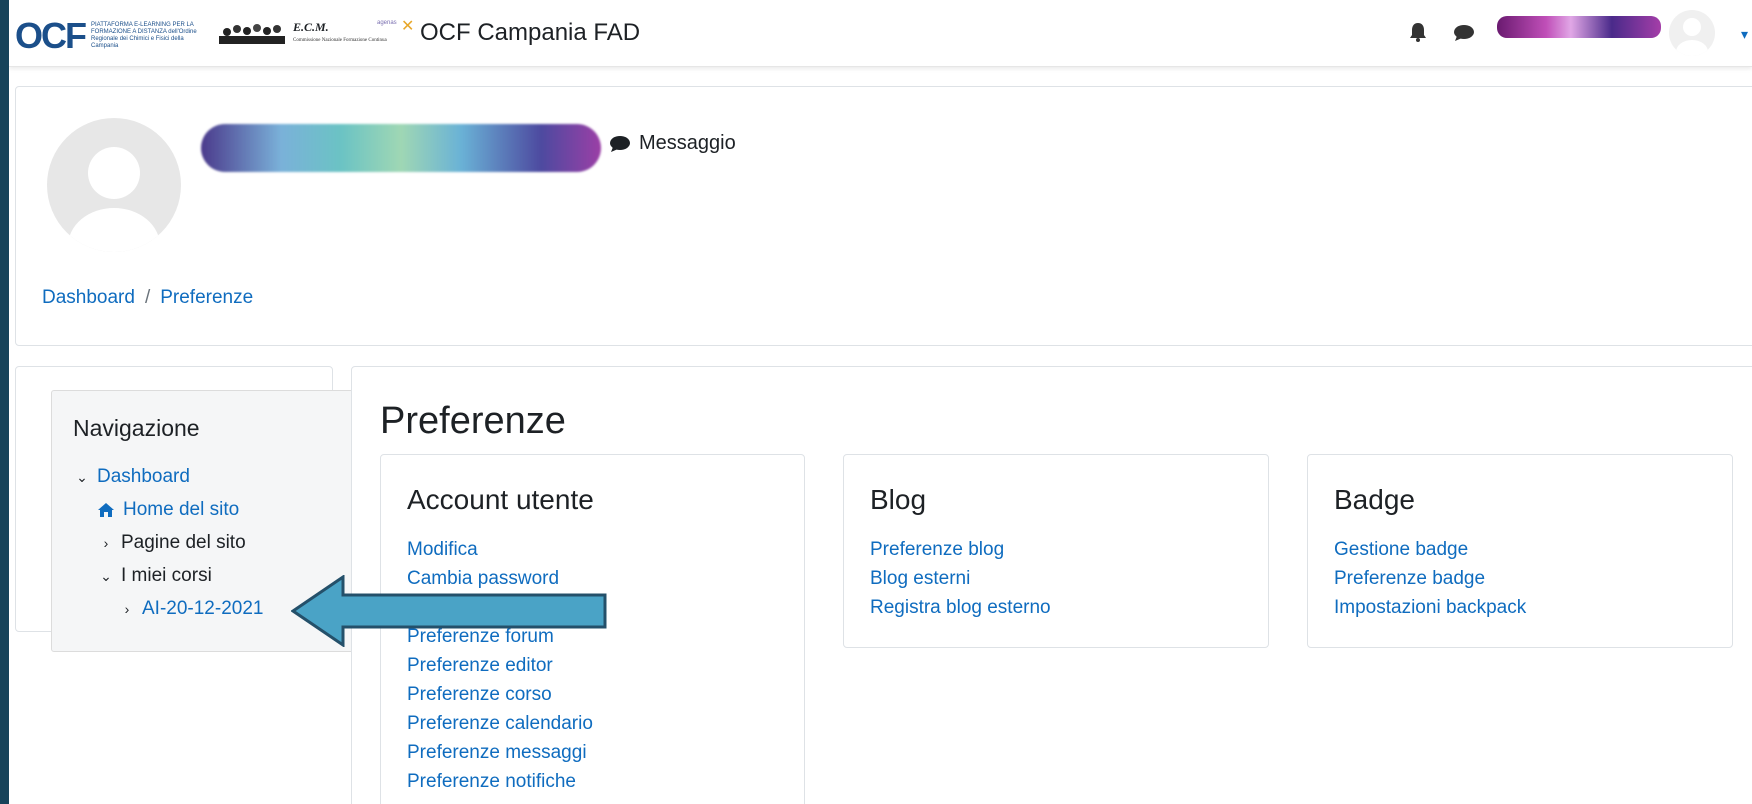 This screenshot has width=1752, height=804. Describe the element at coordinates (202, 609) in the screenshot. I see `nav-item-label: AI-20-12-2021` at that location.